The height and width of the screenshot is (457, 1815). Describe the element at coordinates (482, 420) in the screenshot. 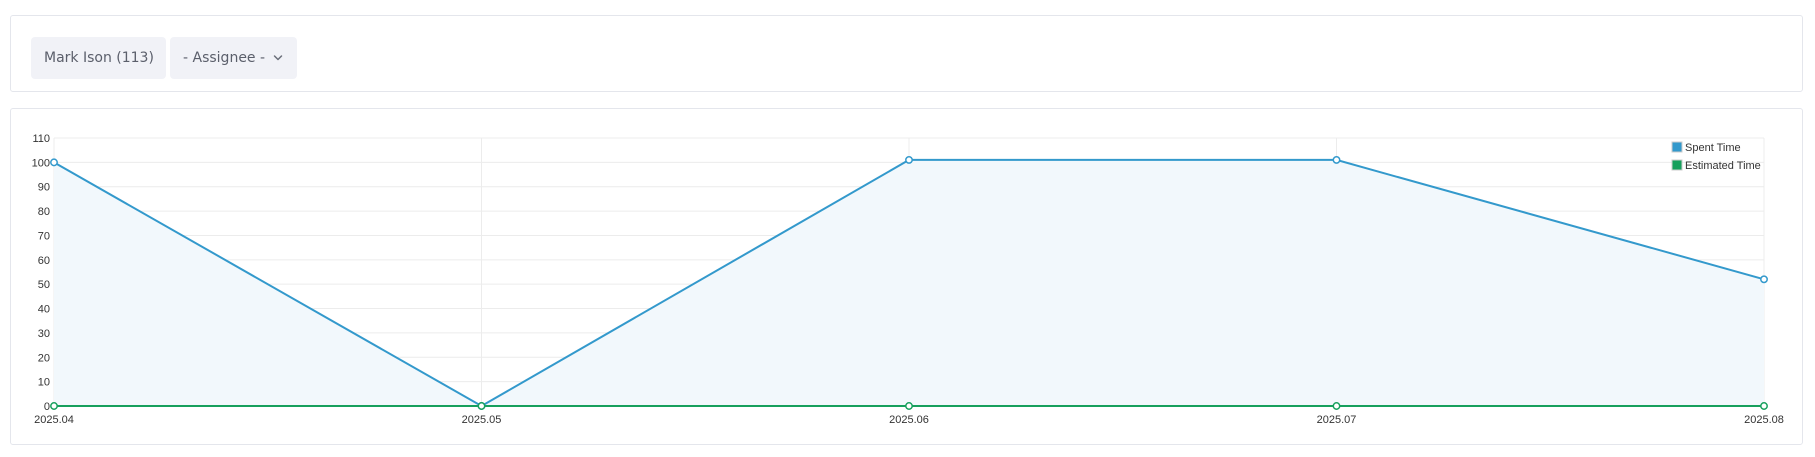

I see `x-tick-label: 2025.05` at that location.